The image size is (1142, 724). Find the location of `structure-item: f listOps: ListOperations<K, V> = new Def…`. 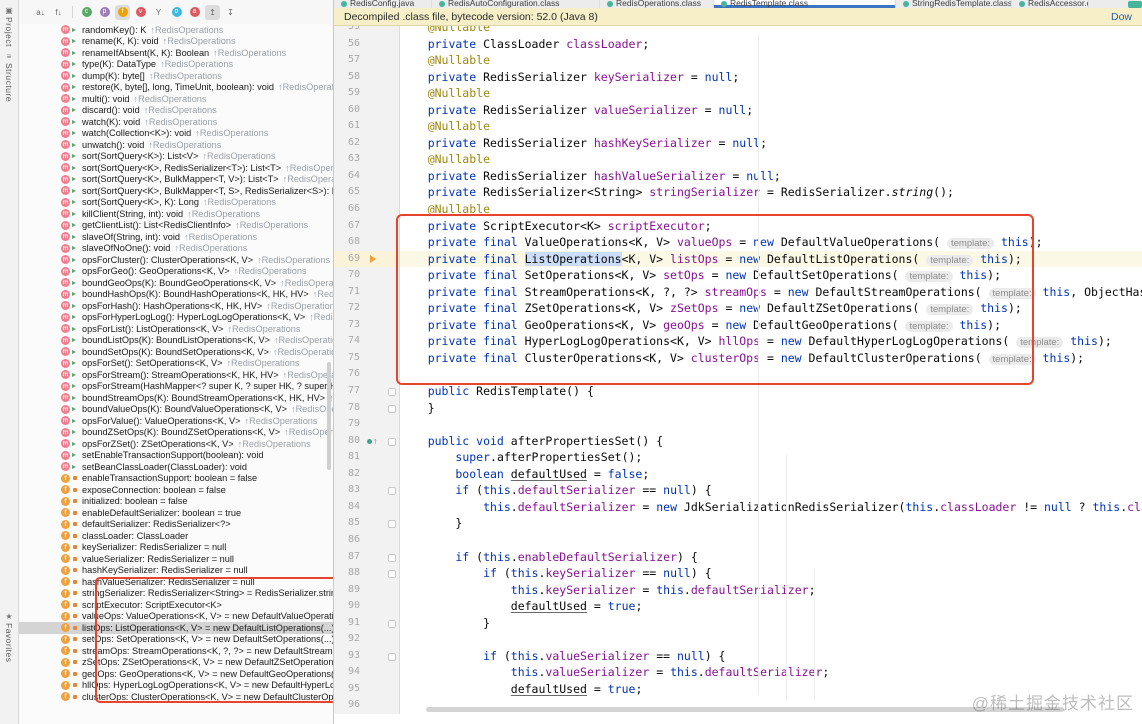

structure-item: f listOps: ListOperations<K, V> = new Def… is located at coordinates (176, 628).